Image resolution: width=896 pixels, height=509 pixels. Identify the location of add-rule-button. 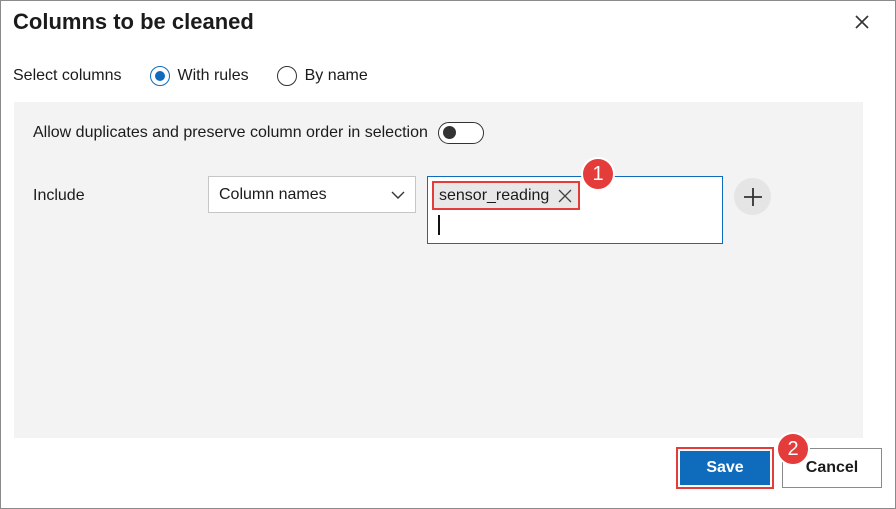
(752, 196).